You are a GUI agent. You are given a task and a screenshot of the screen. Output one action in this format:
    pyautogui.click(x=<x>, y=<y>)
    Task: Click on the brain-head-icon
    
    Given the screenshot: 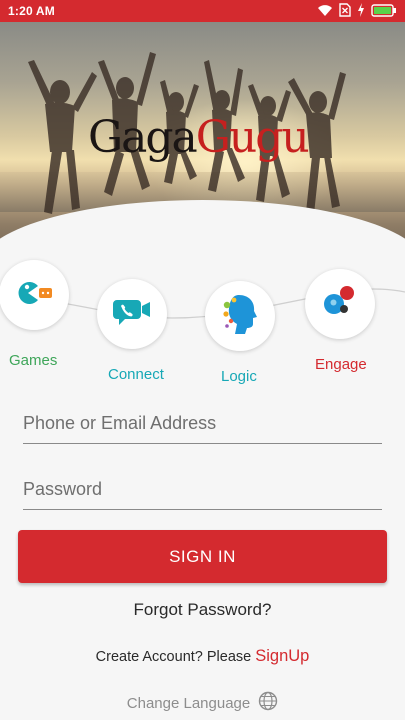 What is the action you would take?
    pyautogui.click(x=240, y=316)
    